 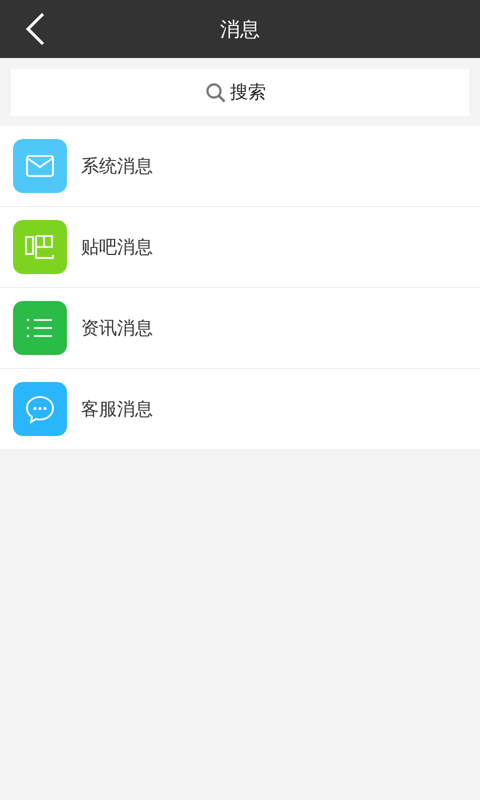 I want to click on back-icon, so click(x=35, y=29).